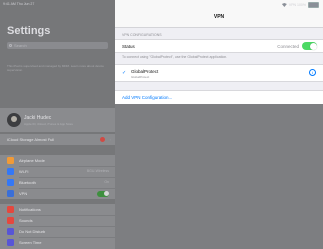 This screenshot has width=323, height=249. Describe the element at coordinates (57, 231) in the screenshot. I see `sidebar-item-do-not-disturb: Do Not Disturb` at that location.